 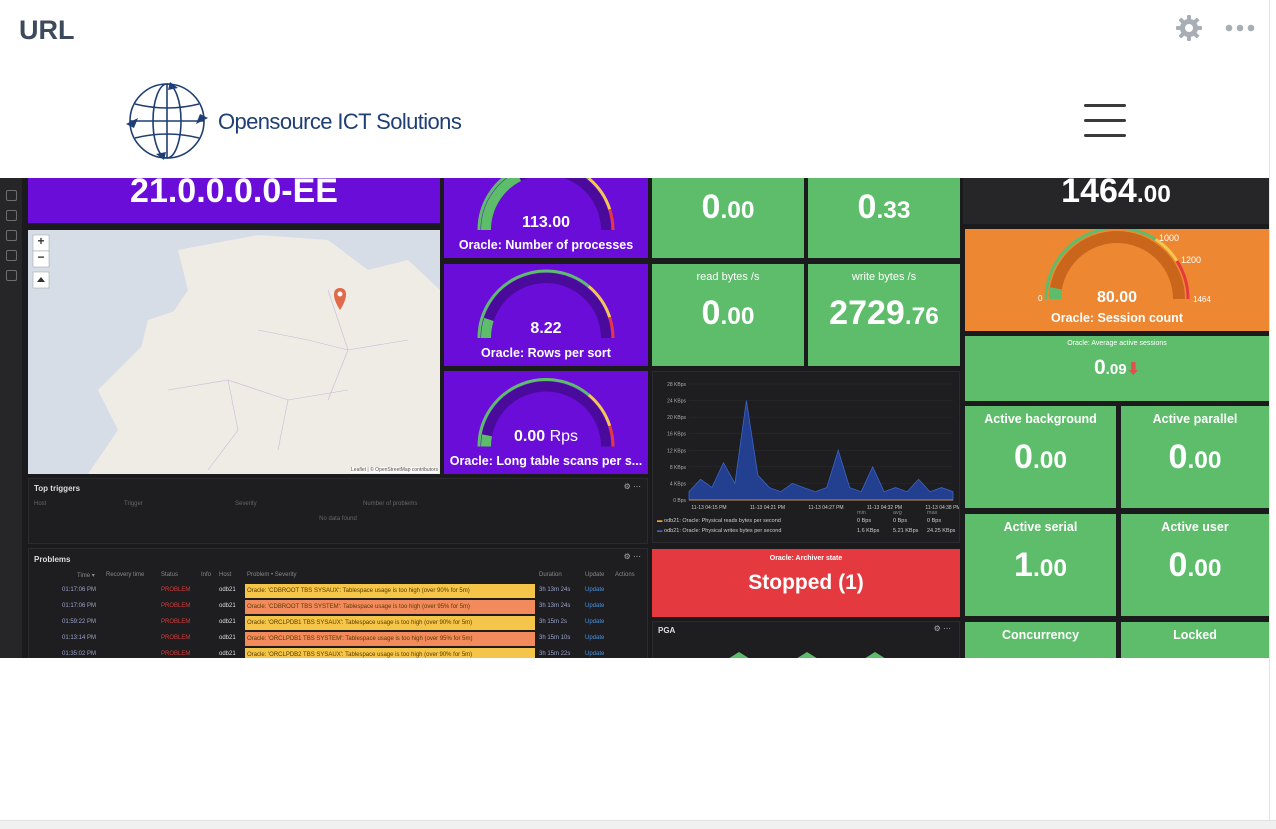 I want to click on active-user-label: Active user, so click(x=1195, y=527).